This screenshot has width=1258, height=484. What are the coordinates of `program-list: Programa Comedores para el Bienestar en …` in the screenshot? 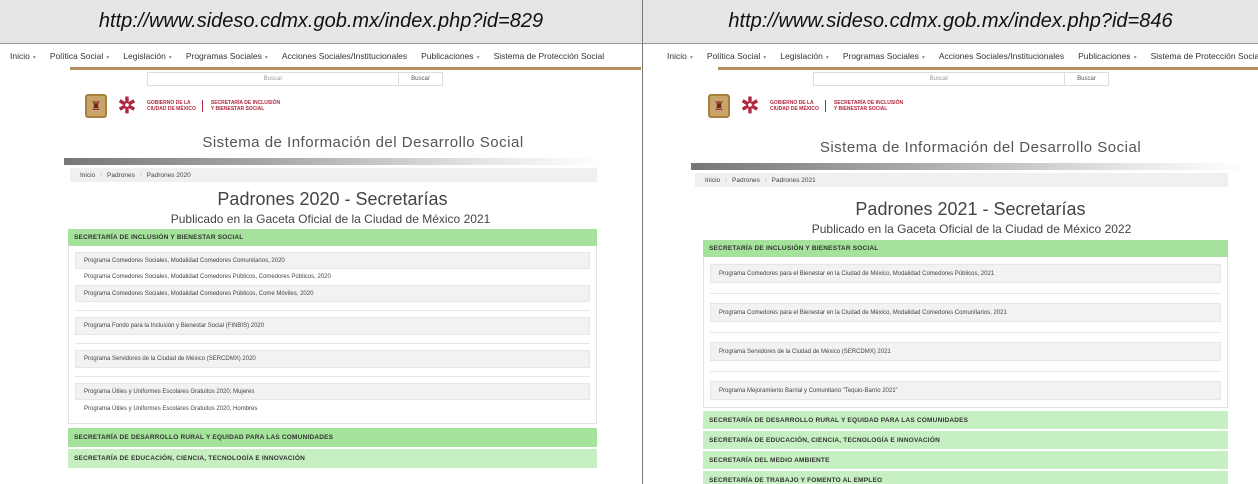 It's located at (965, 332).